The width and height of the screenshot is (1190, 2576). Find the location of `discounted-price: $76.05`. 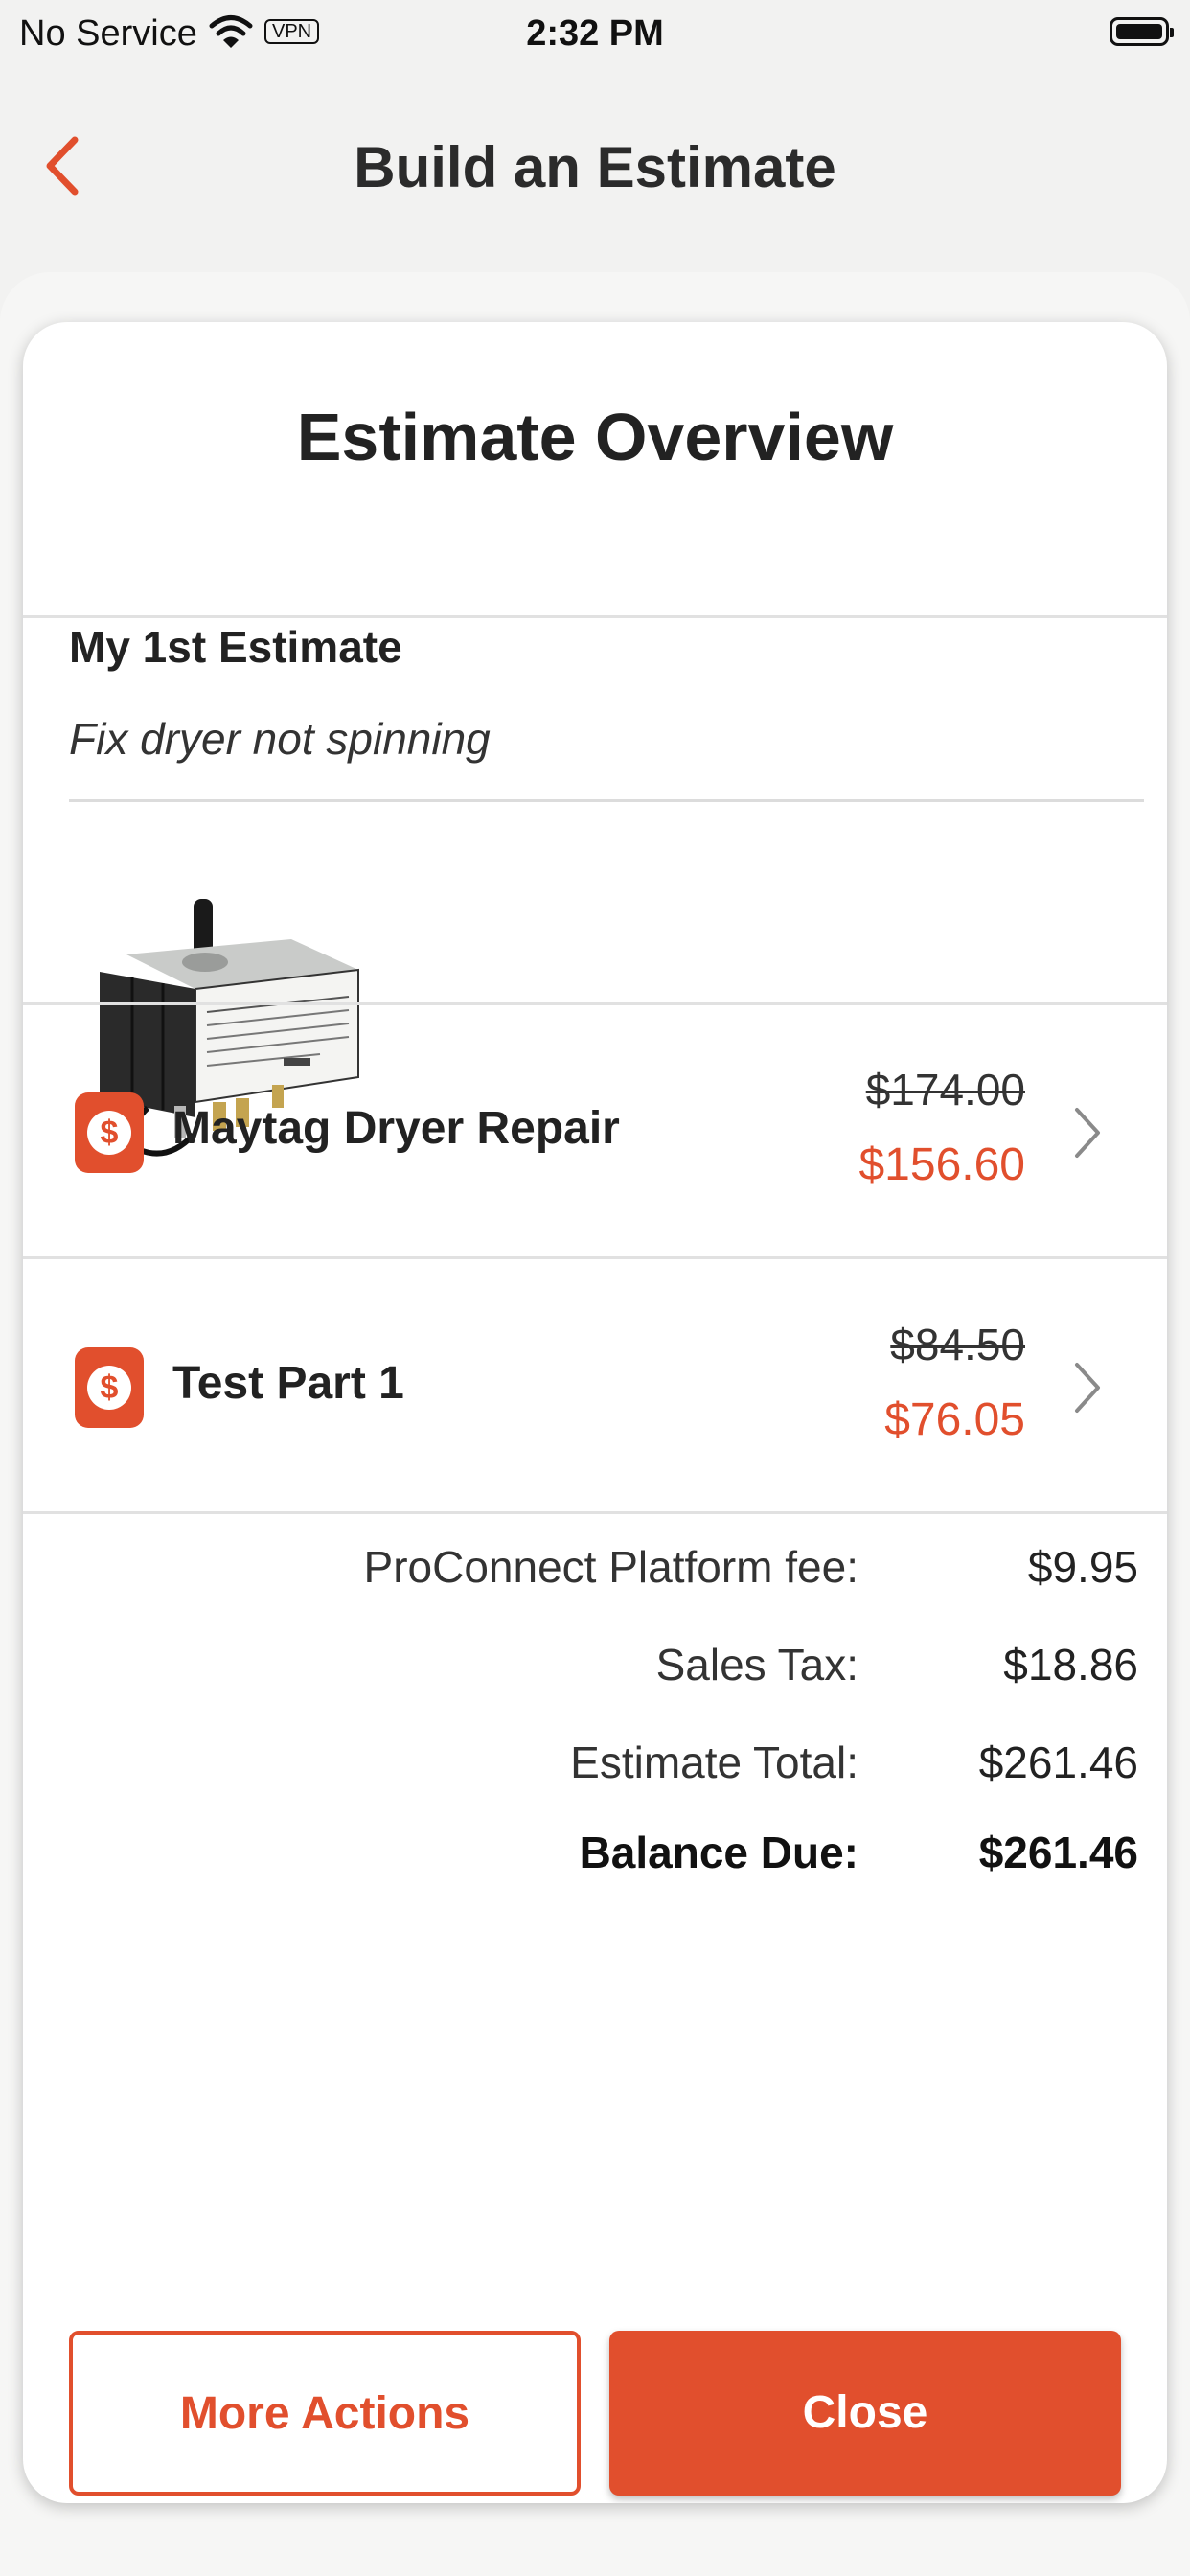

discounted-price: $76.05 is located at coordinates (955, 1419).